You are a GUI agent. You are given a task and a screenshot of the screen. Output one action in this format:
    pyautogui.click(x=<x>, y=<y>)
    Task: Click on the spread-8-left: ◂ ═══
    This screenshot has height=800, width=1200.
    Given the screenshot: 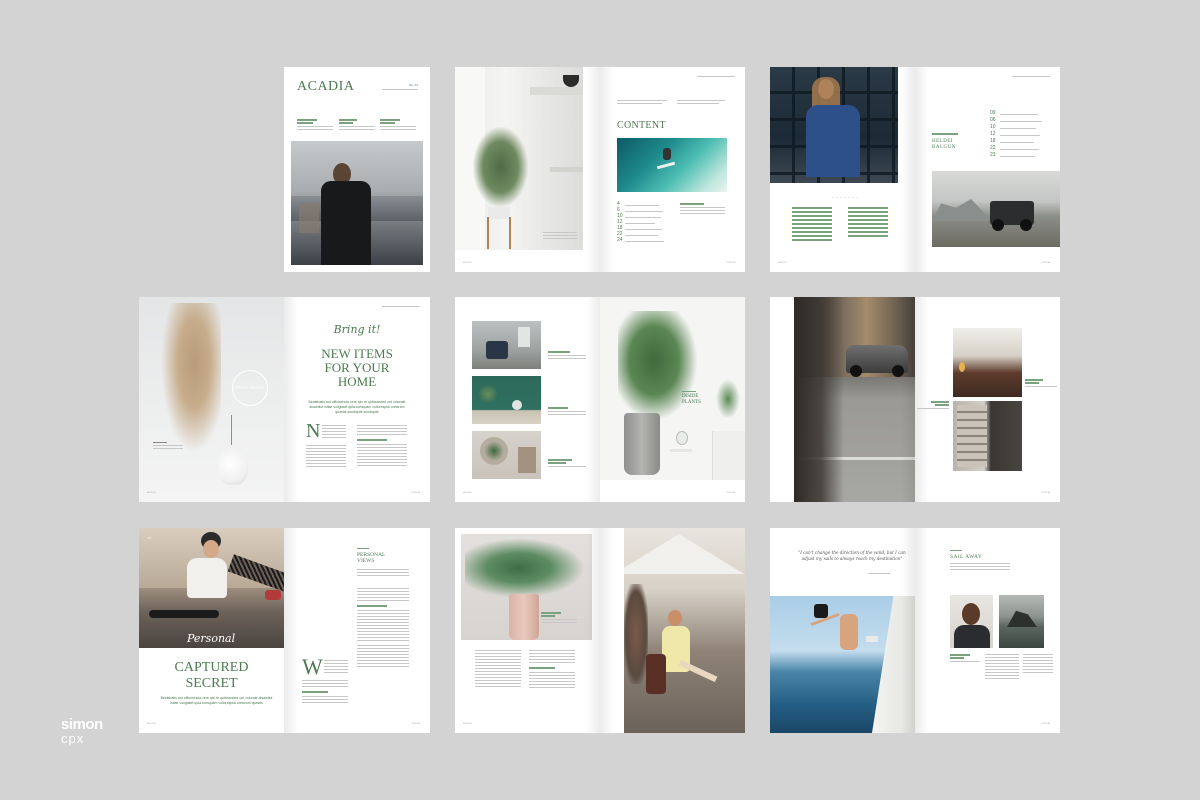 What is the action you would take?
    pyautogui.click(x=527, y=630)
    